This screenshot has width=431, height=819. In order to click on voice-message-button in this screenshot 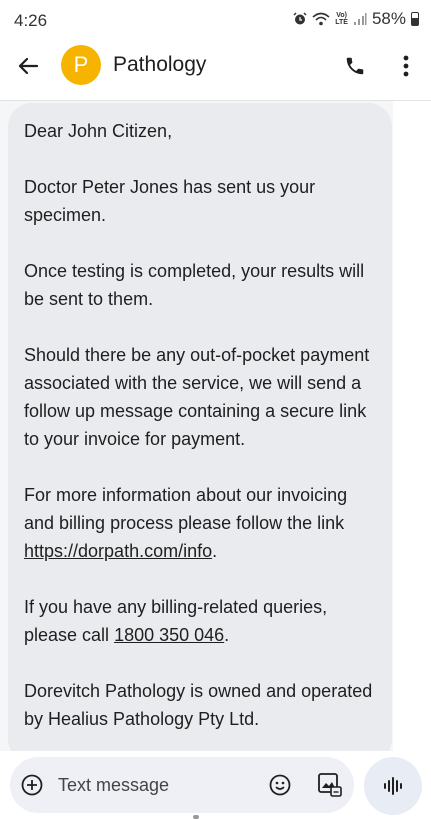, I will do `click(393, 786)`.